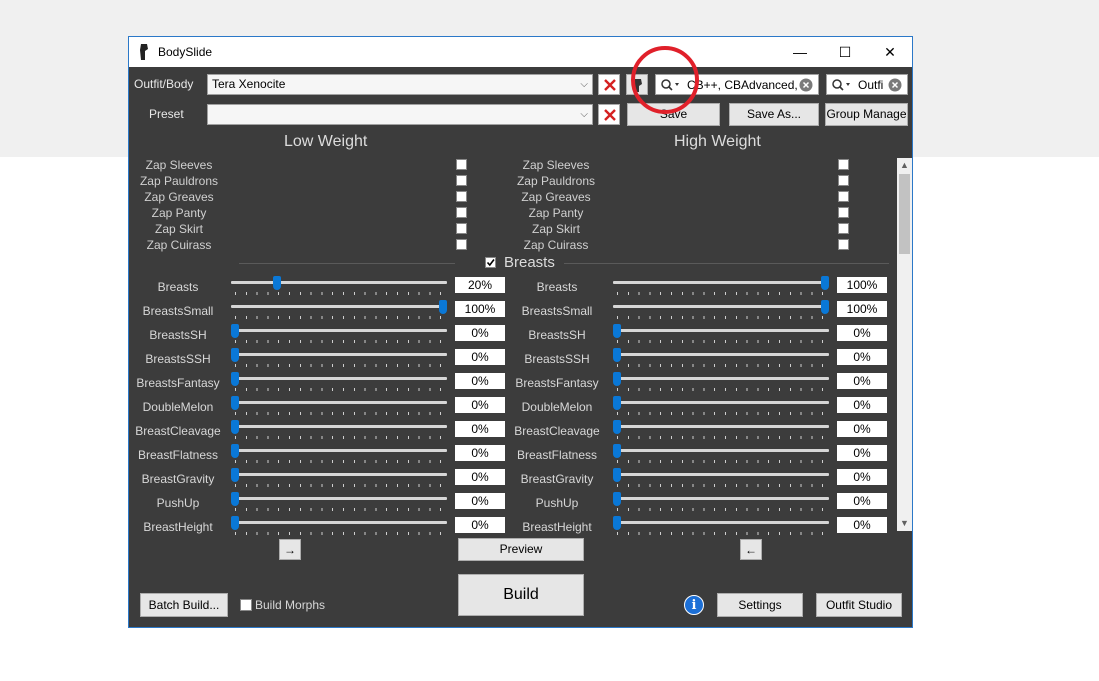 The image size is (1099, 681). I want to click on outfit-select: Tera Xenocite ⌵, so click(400, 84).